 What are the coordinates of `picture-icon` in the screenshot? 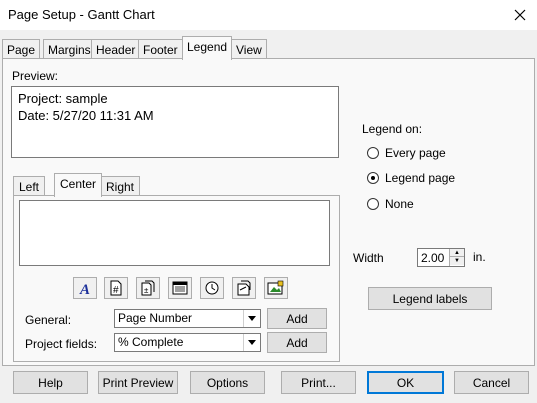 It's located at (275, 287).